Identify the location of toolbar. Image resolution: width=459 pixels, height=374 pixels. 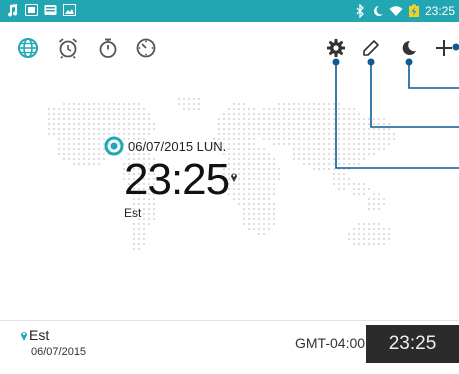
(229, 48).